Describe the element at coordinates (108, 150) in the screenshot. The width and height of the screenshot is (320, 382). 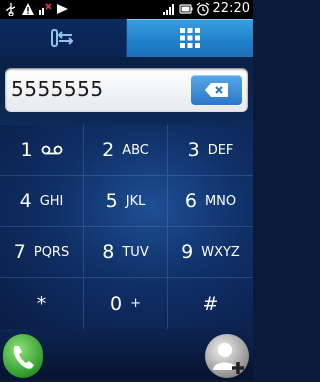
I see `key-digit: 2` at that location.